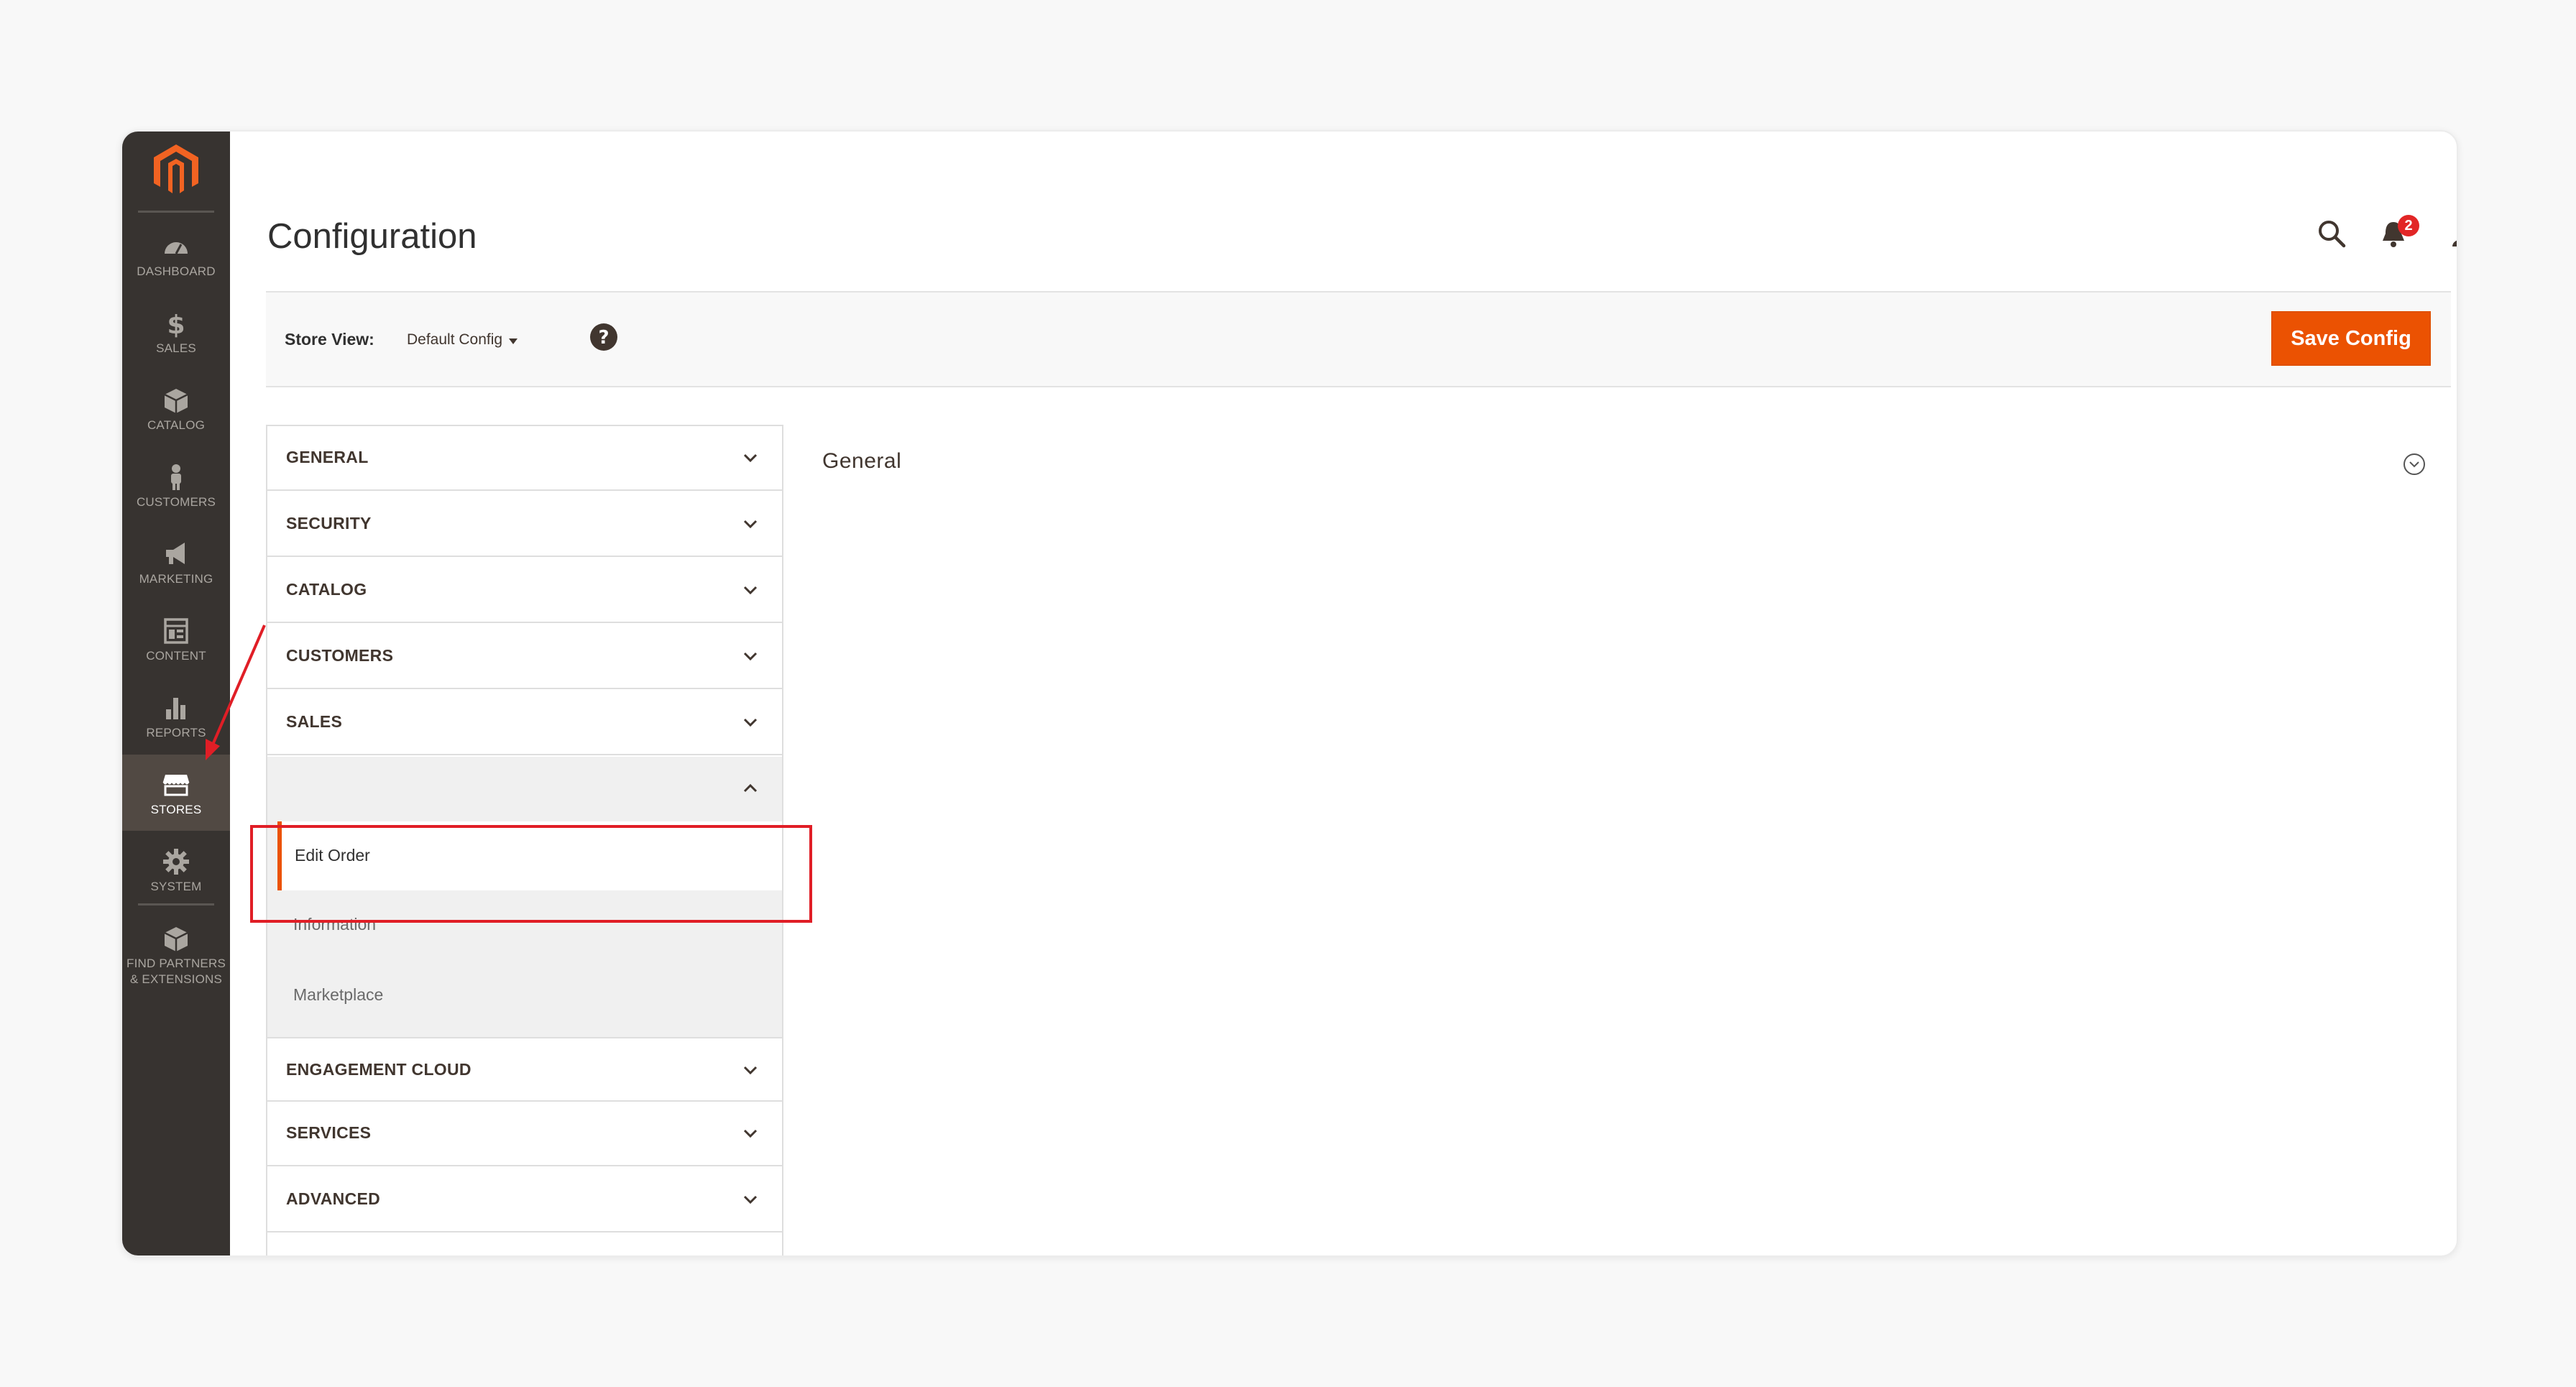 Image resolution: width=2576 pixels, height=1387 pixels. What do you see at coordinates (379, 1069) in the screenshot?
I see `tab-label: ENGAGEMENT CLOUD` at bounding box center [379, 1069].